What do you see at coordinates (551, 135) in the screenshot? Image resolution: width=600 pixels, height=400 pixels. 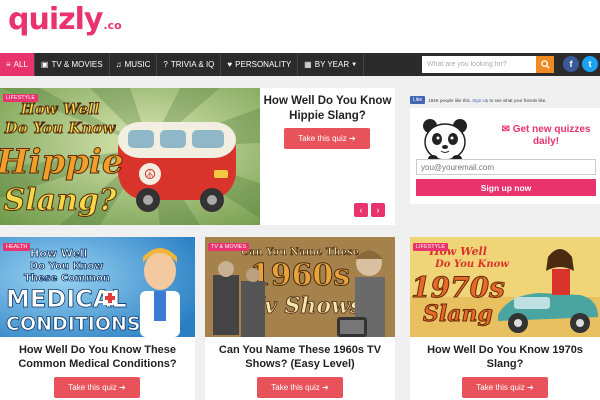 I see `signup-heading-text: Get new quizzes daily!` at bounding box center [551, 135].